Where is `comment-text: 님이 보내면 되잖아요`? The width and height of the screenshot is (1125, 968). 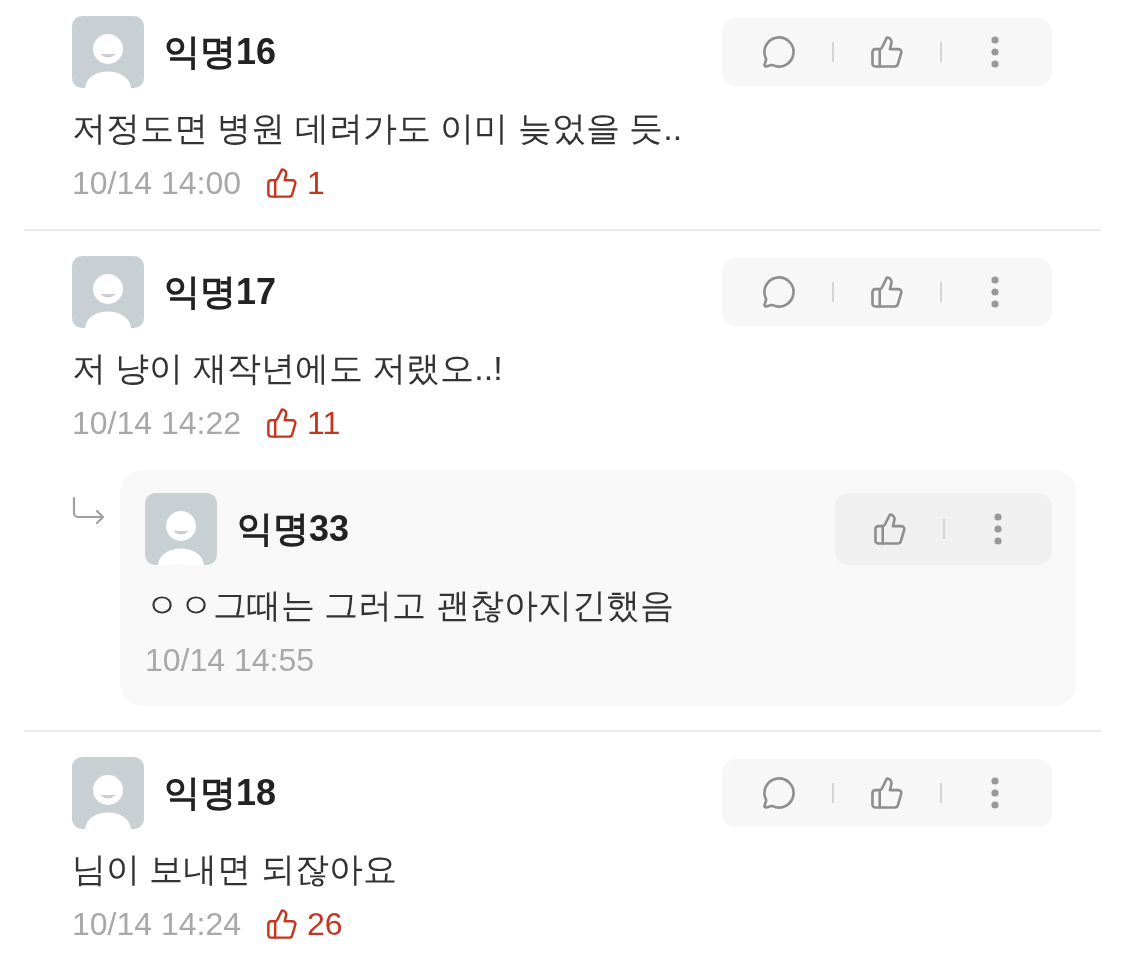 comment-text: 님이 보내면 되잖아요 is located at coordinates (235, 869).